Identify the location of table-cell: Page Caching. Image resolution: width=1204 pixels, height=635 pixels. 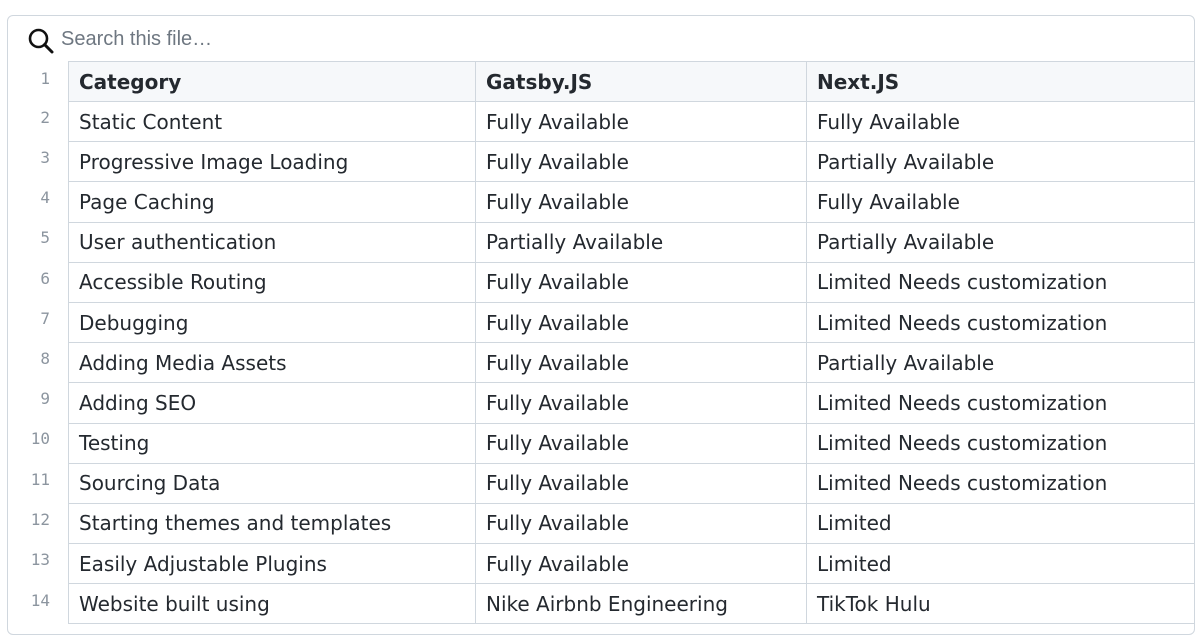
(272, 202).